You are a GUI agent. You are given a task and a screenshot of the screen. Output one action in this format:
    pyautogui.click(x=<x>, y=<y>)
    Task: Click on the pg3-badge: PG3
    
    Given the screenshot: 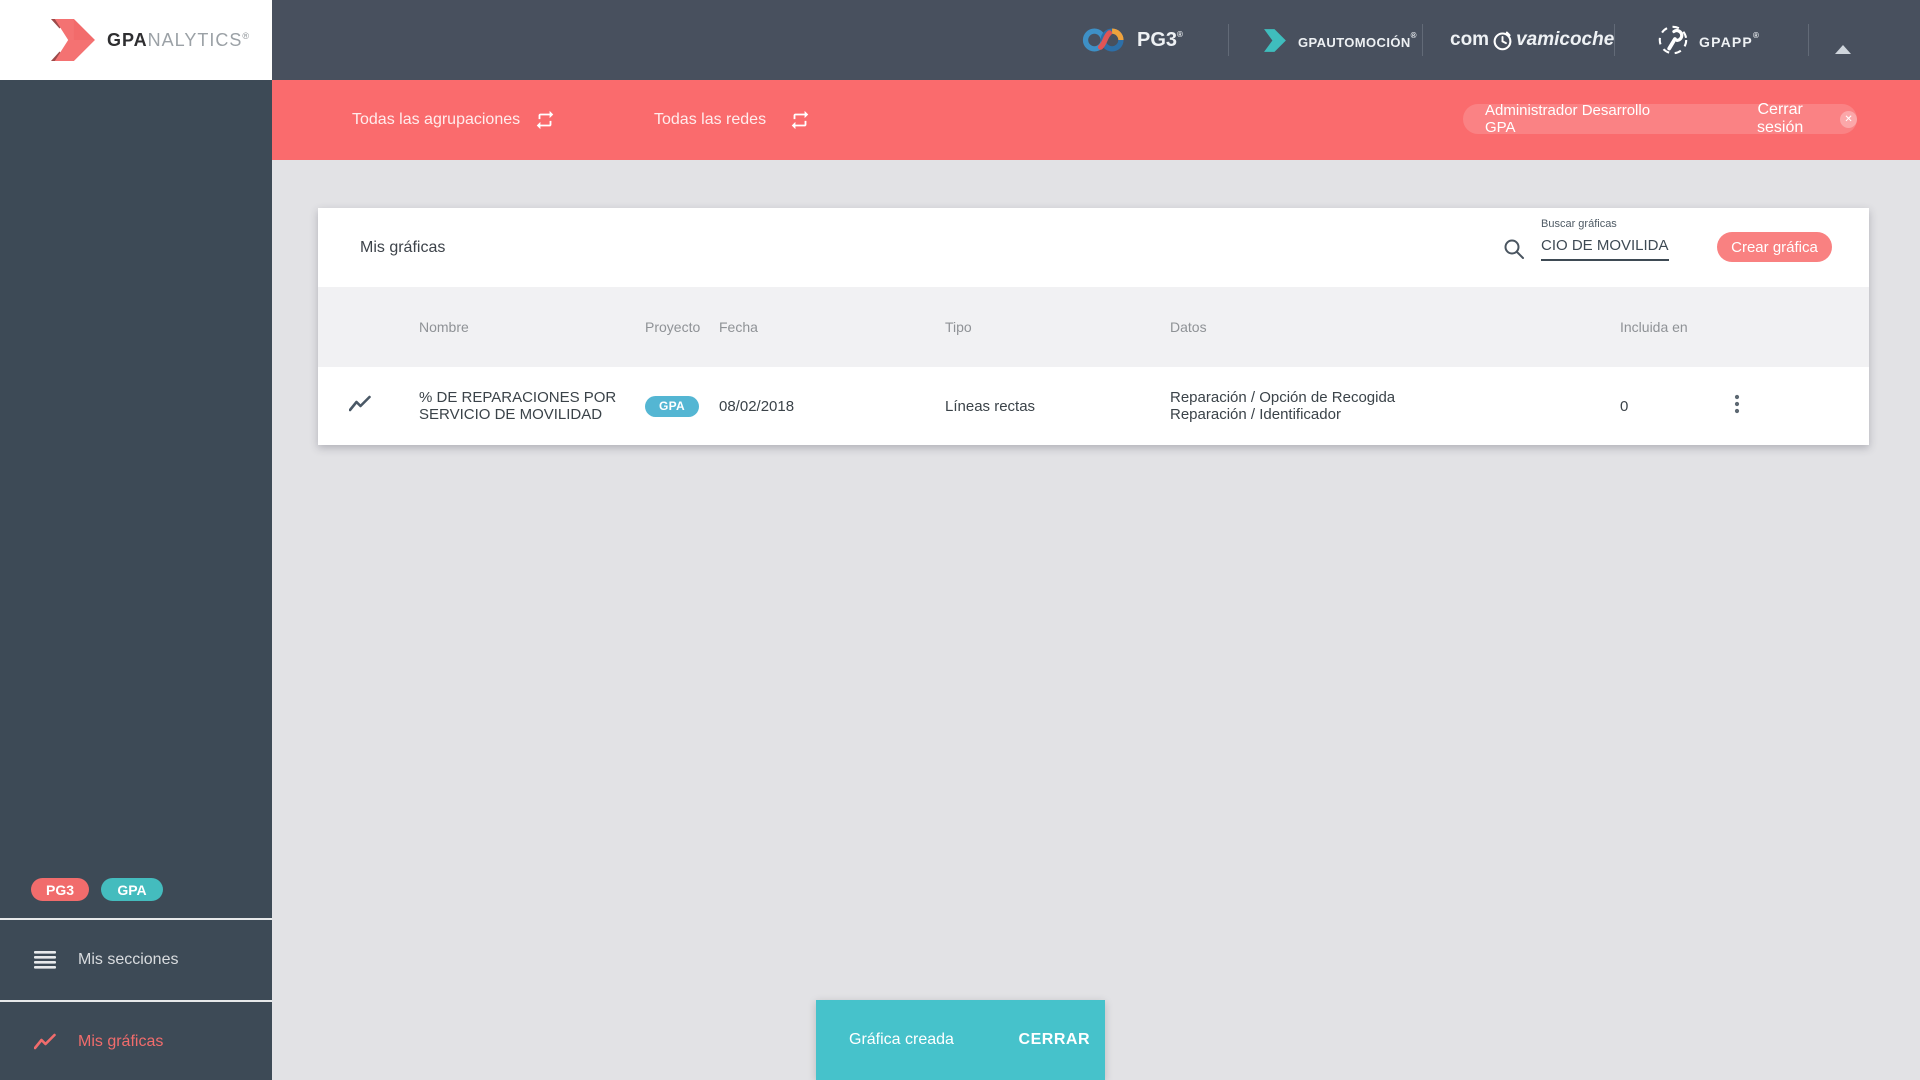 What is the action you would take?
    pyautogui.click(x=60, y=889)
    